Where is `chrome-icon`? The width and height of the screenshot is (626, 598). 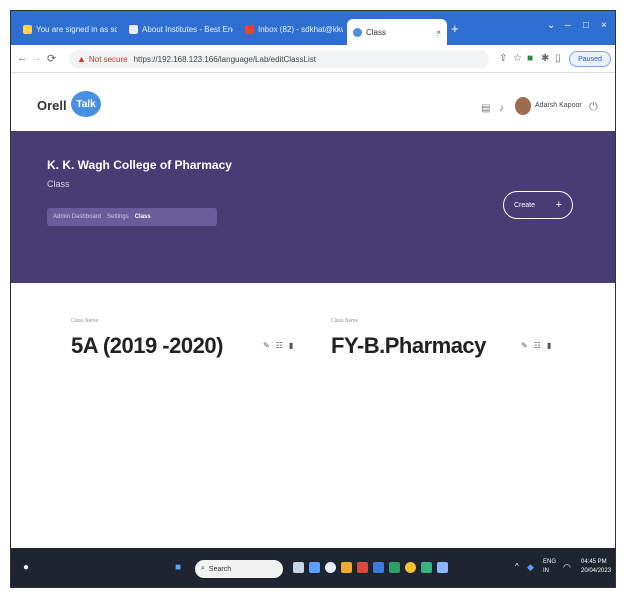 chrome-icon is located at coordinates (410, 567).